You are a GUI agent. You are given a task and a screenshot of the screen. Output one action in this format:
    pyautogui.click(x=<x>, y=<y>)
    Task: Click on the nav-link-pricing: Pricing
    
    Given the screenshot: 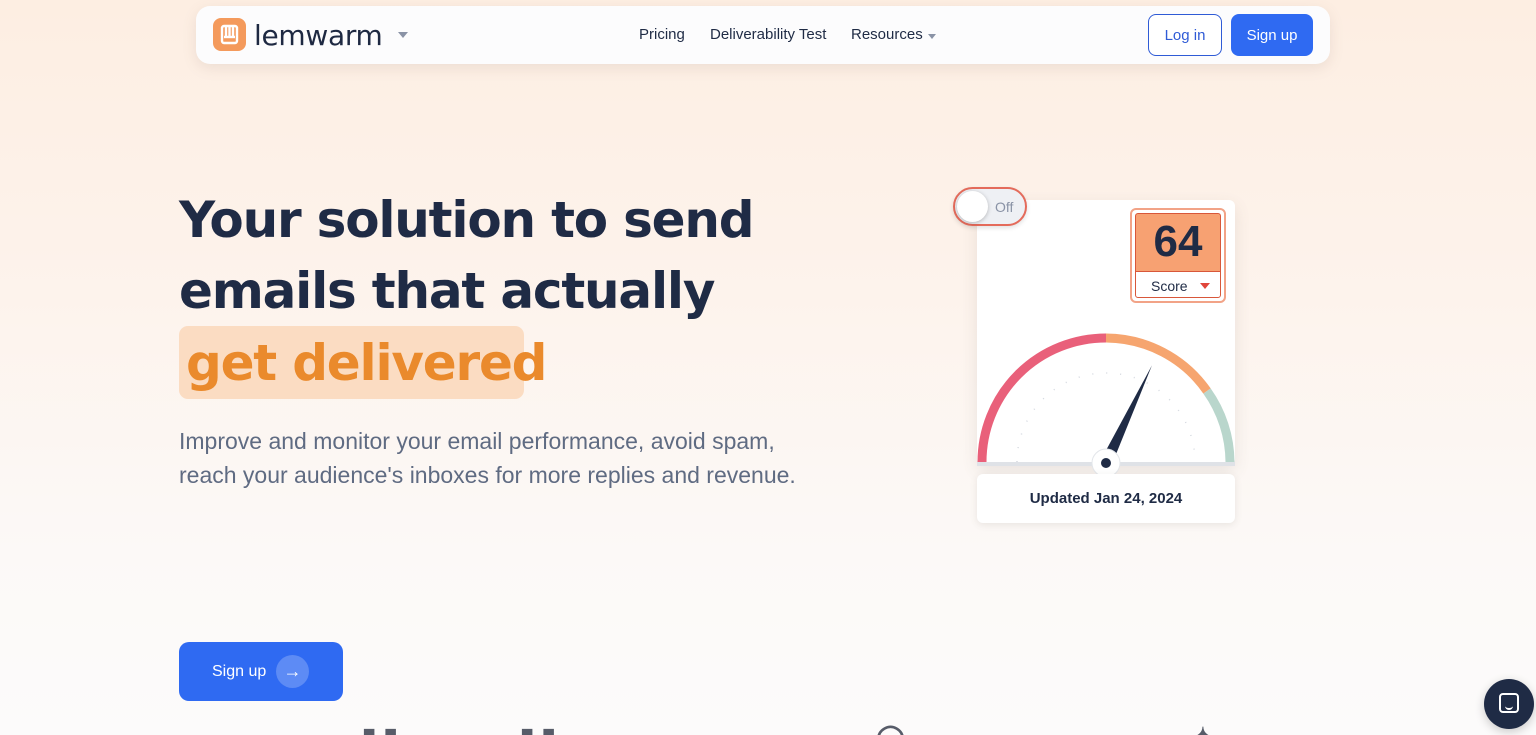 What is the action you would take?
    pyautogui.click(x=662, y=34)
    